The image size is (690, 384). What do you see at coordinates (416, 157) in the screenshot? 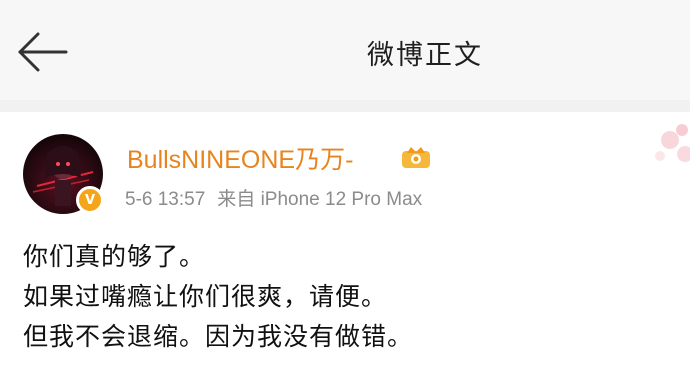
I see `member-crown-icon` at bounding box center [416, 157].